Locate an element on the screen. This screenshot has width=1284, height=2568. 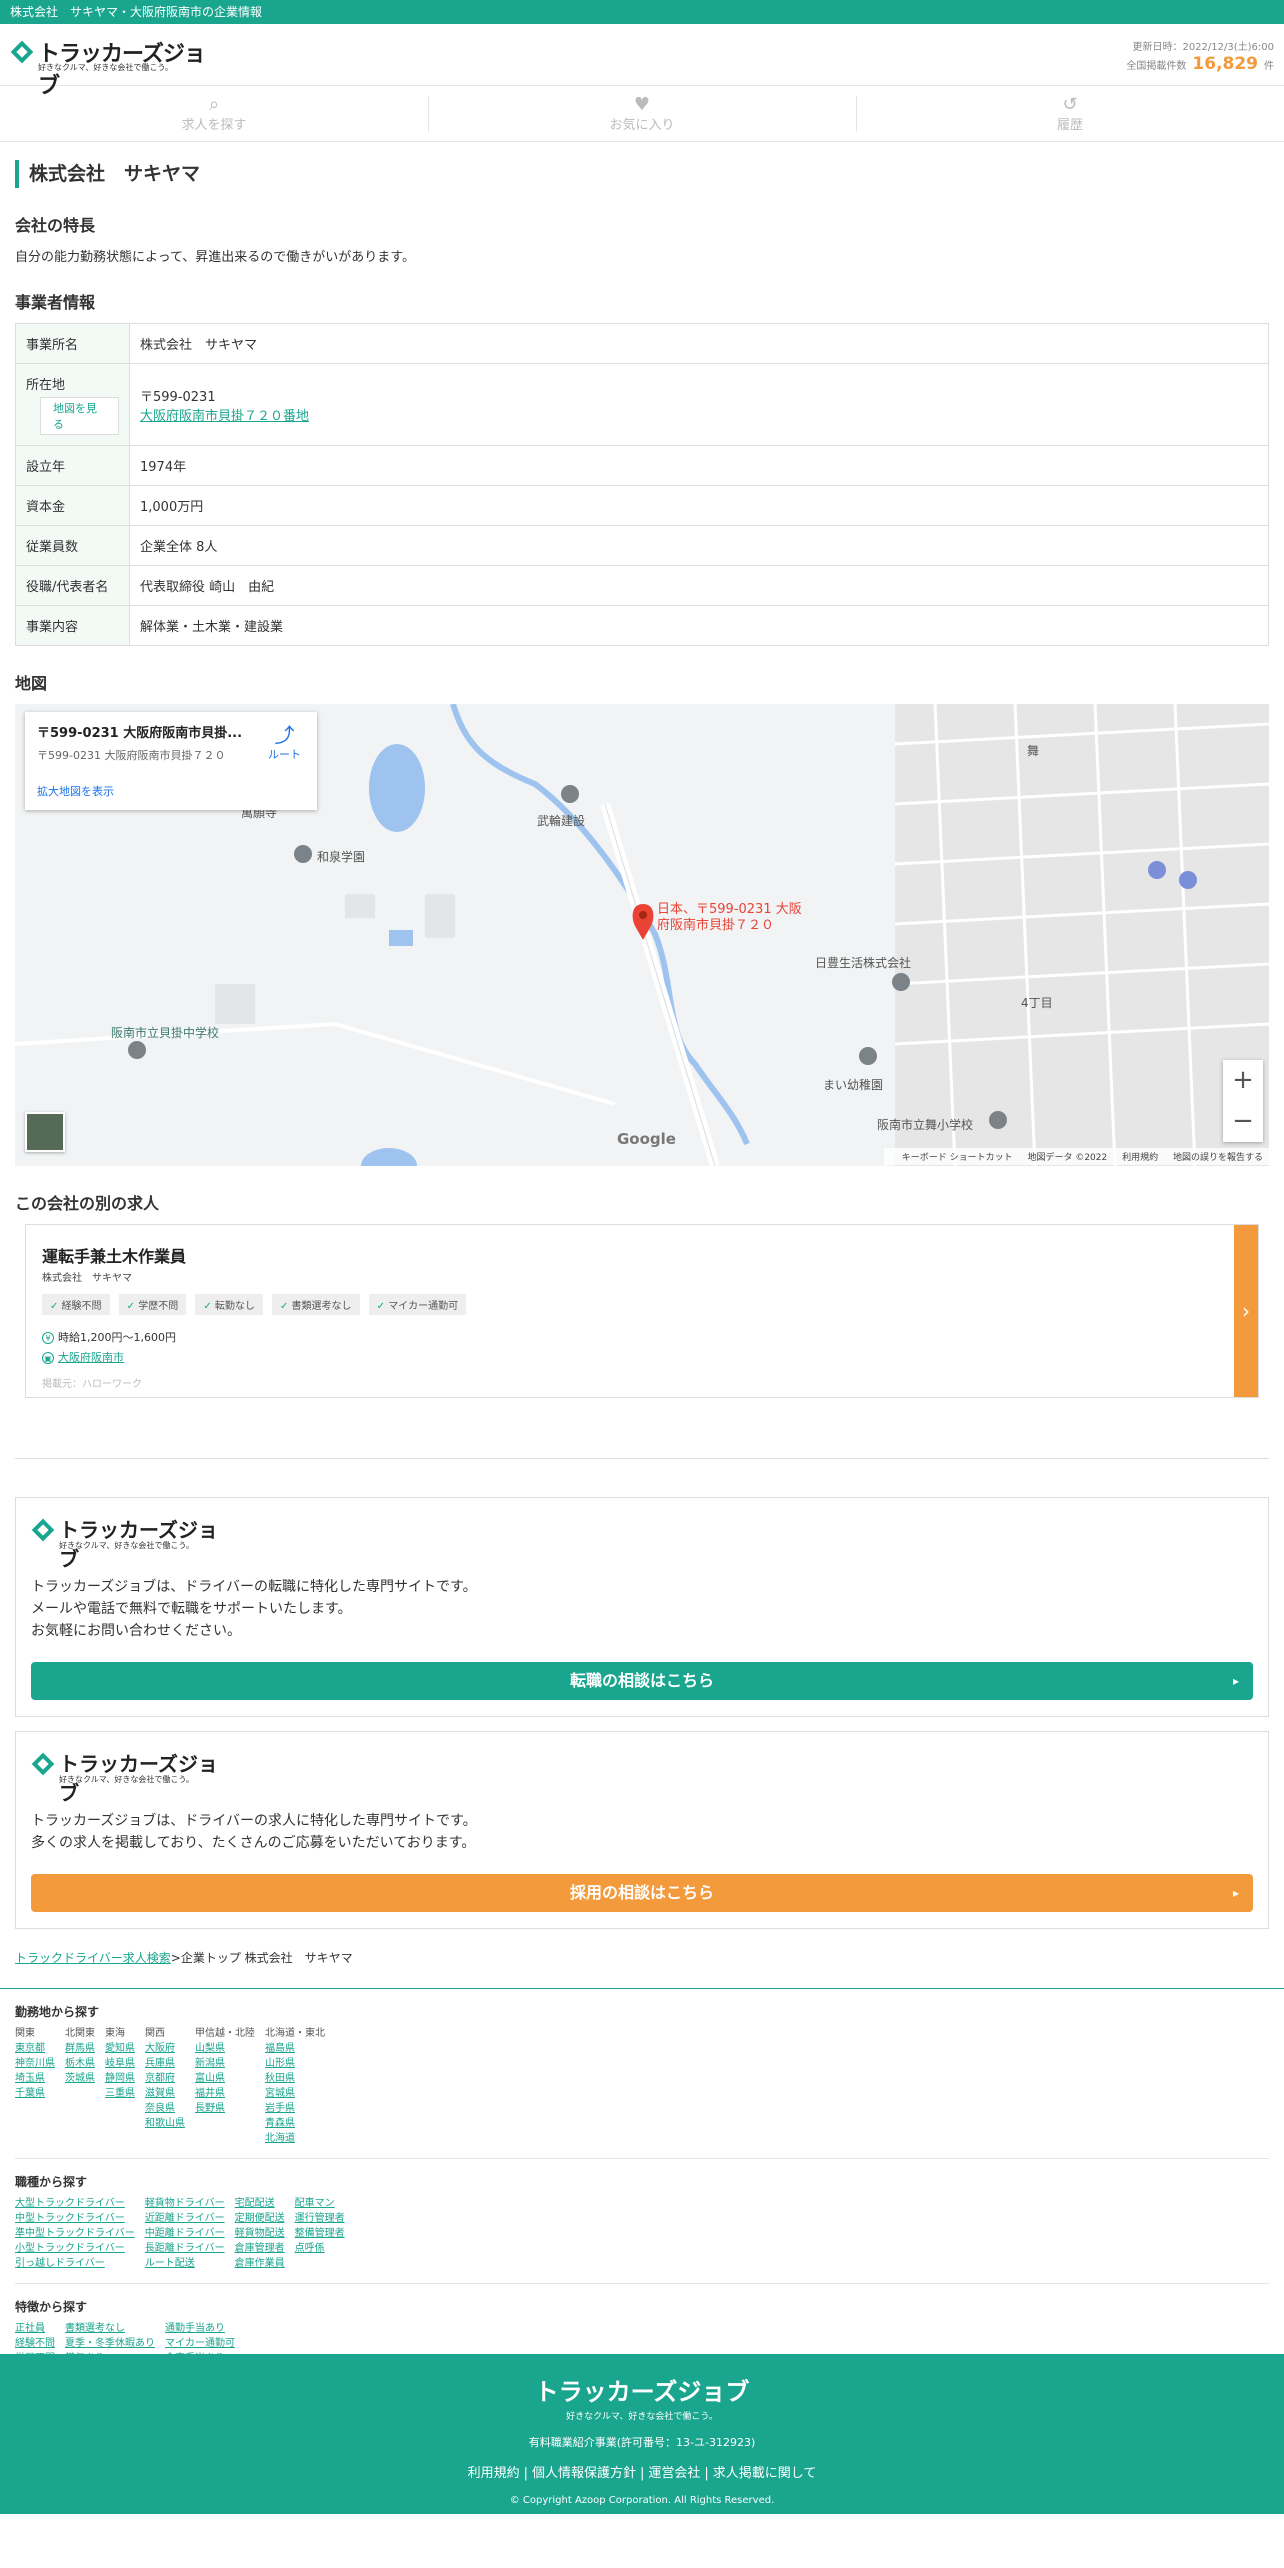
listing-link: 求人掲載に関して is located at coordinates (765, 2473).